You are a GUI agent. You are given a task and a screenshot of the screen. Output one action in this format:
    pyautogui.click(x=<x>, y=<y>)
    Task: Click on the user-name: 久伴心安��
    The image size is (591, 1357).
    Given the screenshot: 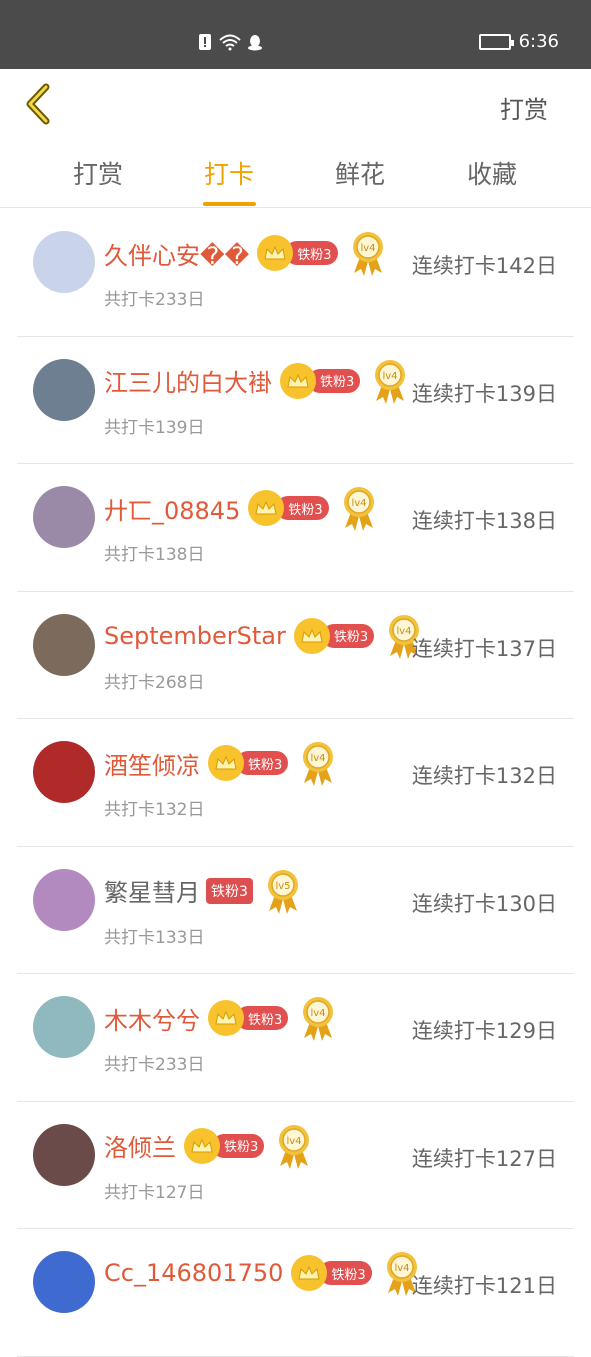 What is the action you would take?
    pyautogui.click(x=176, y=253)
    